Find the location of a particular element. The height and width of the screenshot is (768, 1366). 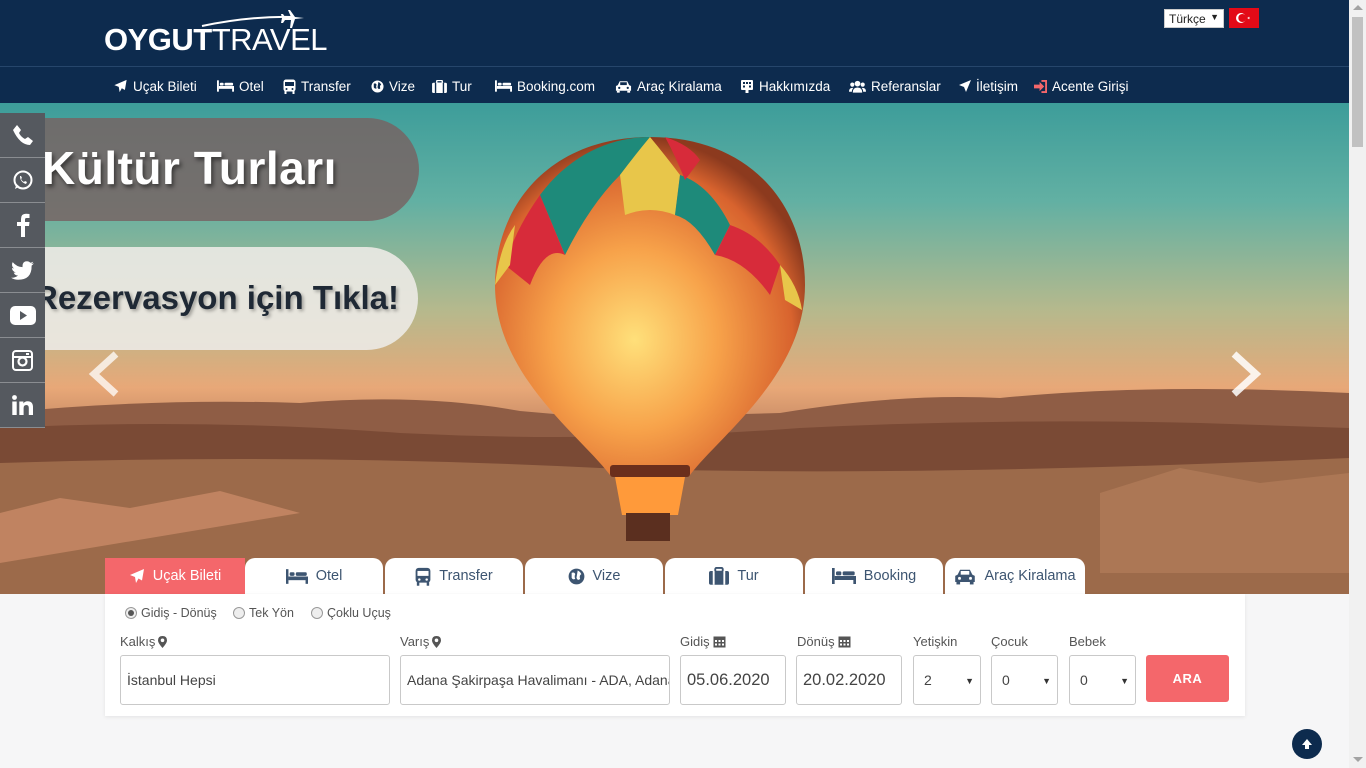

nav-label: Uçak Bileti is located at coordinates (165, 86).